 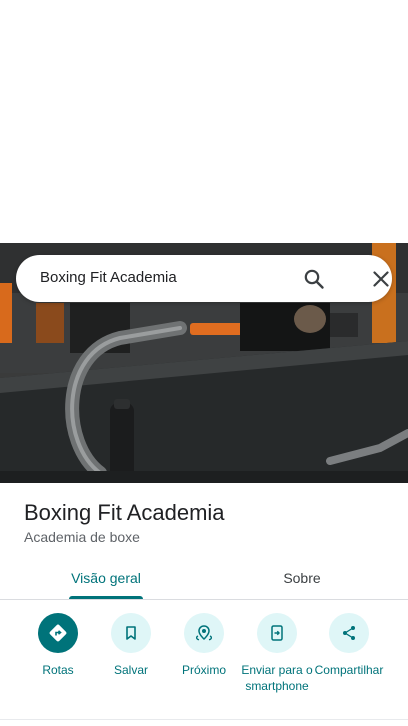 I want to click on tab-overview-label: Visão geral, so click(x=106, y=578).